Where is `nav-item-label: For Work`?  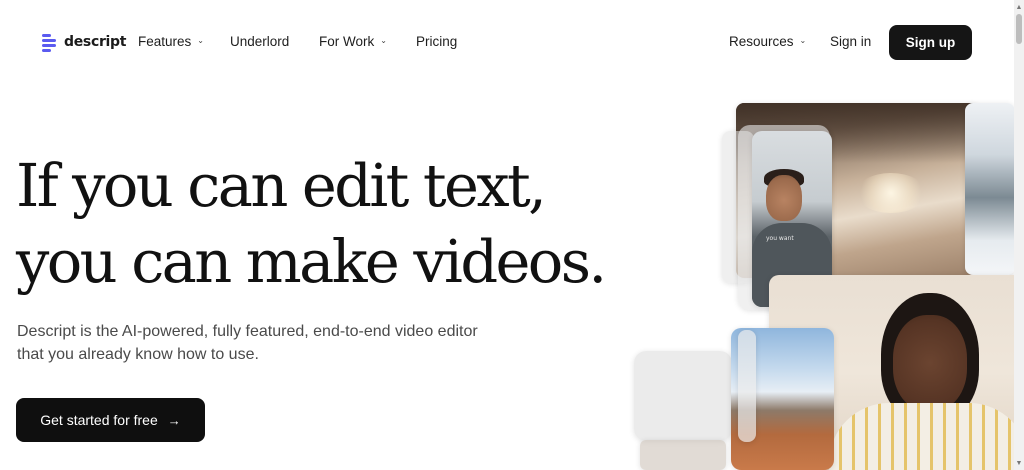
nav-item-label: For Work is located at coordinates (347, 41).